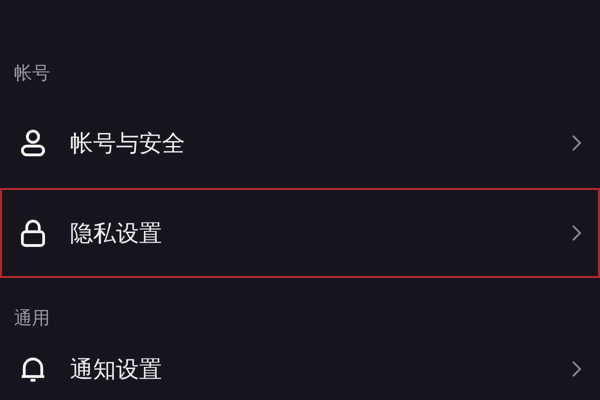 This screenshot has width=600, height=400. Describe the element at coordinates (31, 74) in the screenshot. I see `section-header: 帐号` at that location.